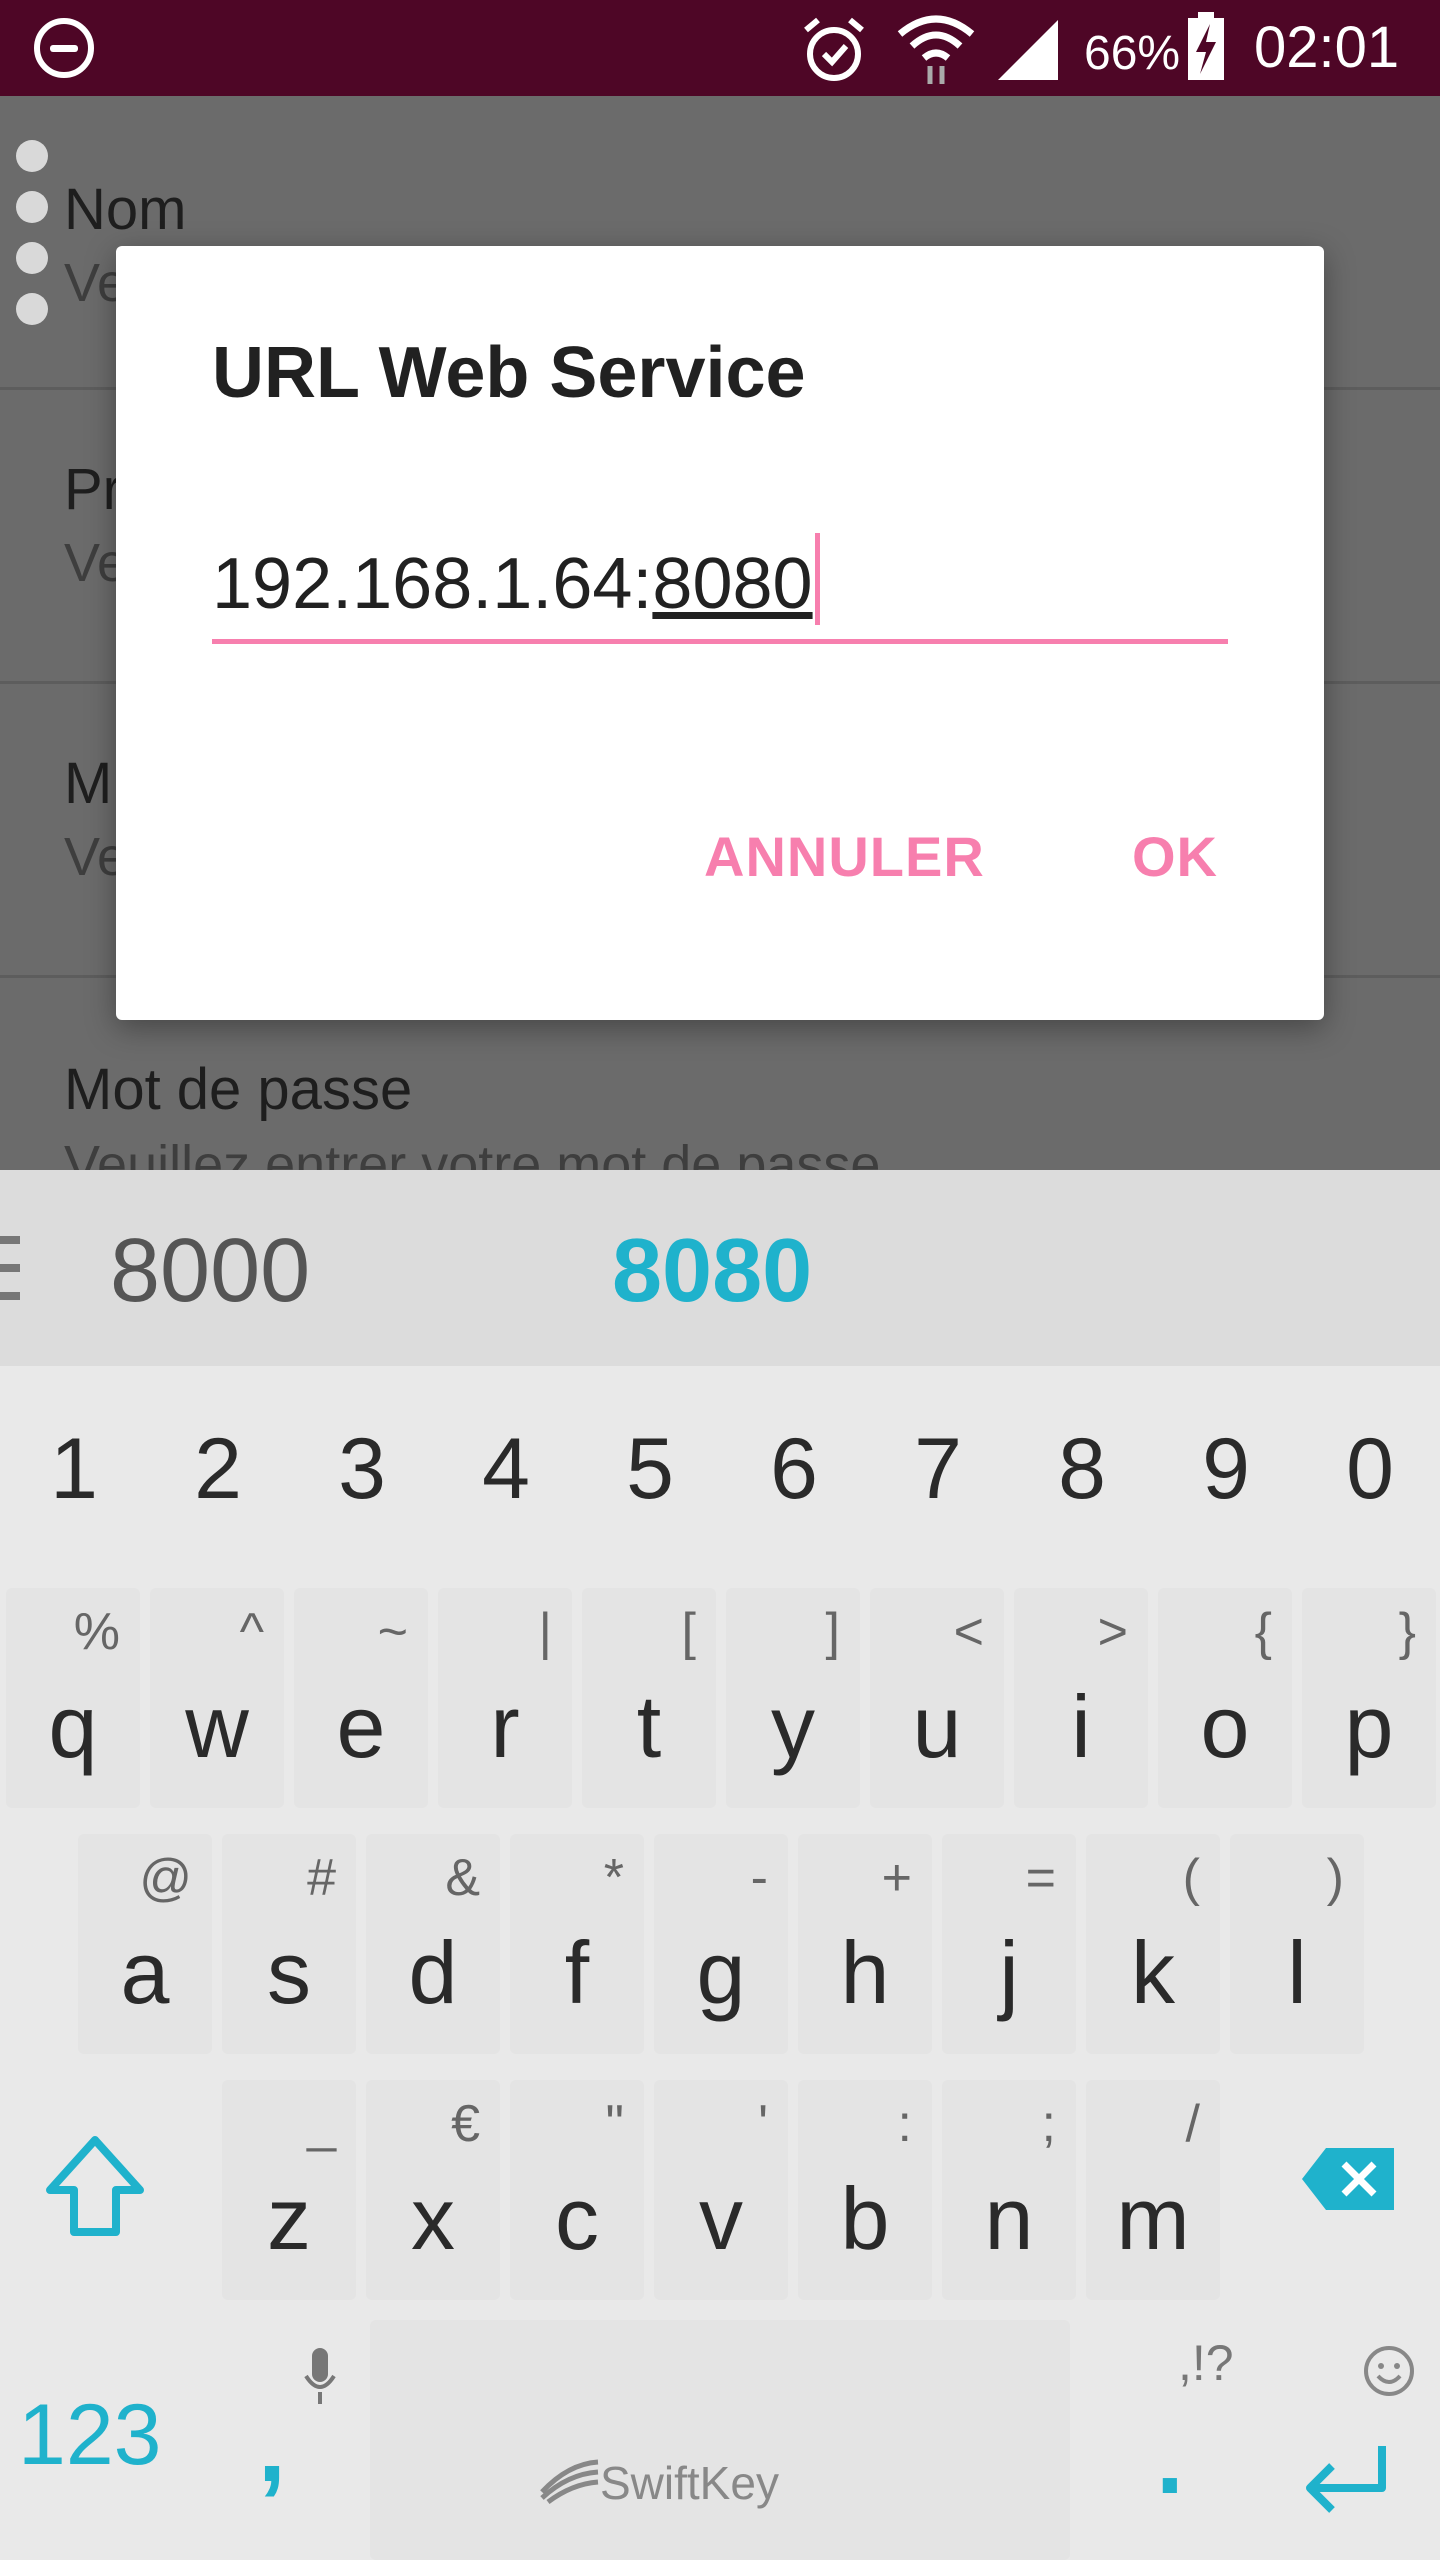  What do you see at coordinates (321, 2124) in the screenshot?
I see `key-alt-symbol: _` at bounding box center [321, 2124].